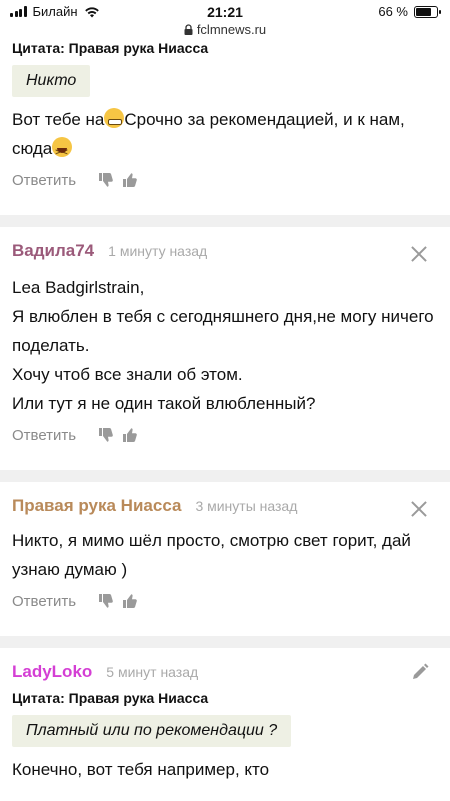  Describe the element at coordinates (53, 251) in the screenshot. I see `author-name: Вадила74` at that location.